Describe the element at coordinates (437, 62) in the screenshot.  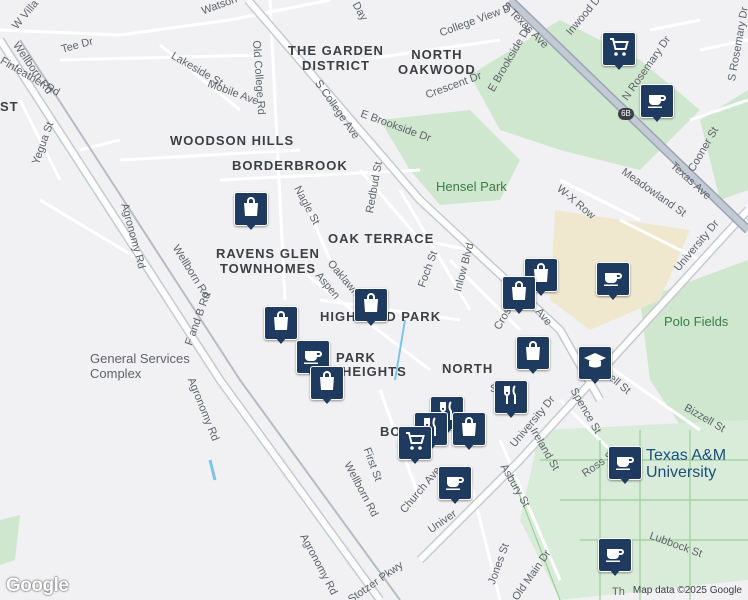
I see `area-north-oakwood: NORTH OAKWOOD` at that location.